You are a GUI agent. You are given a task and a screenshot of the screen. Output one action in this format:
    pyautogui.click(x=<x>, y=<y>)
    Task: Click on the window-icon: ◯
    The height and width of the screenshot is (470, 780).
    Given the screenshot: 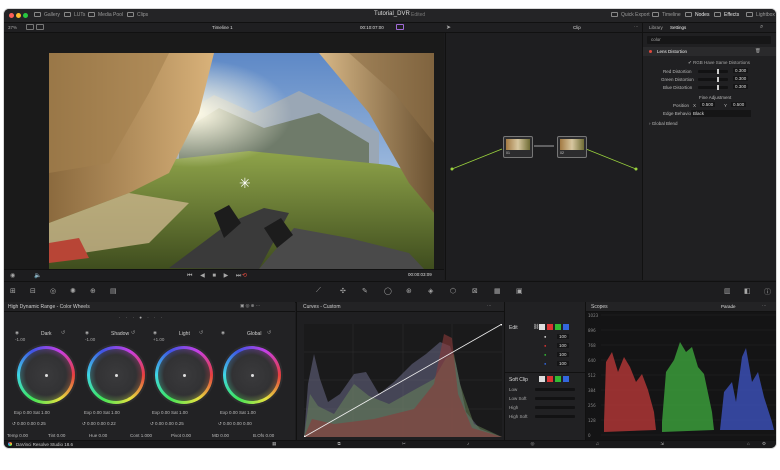 What is the action you would take?
    pyautogui.click(x=388, y=291)
    